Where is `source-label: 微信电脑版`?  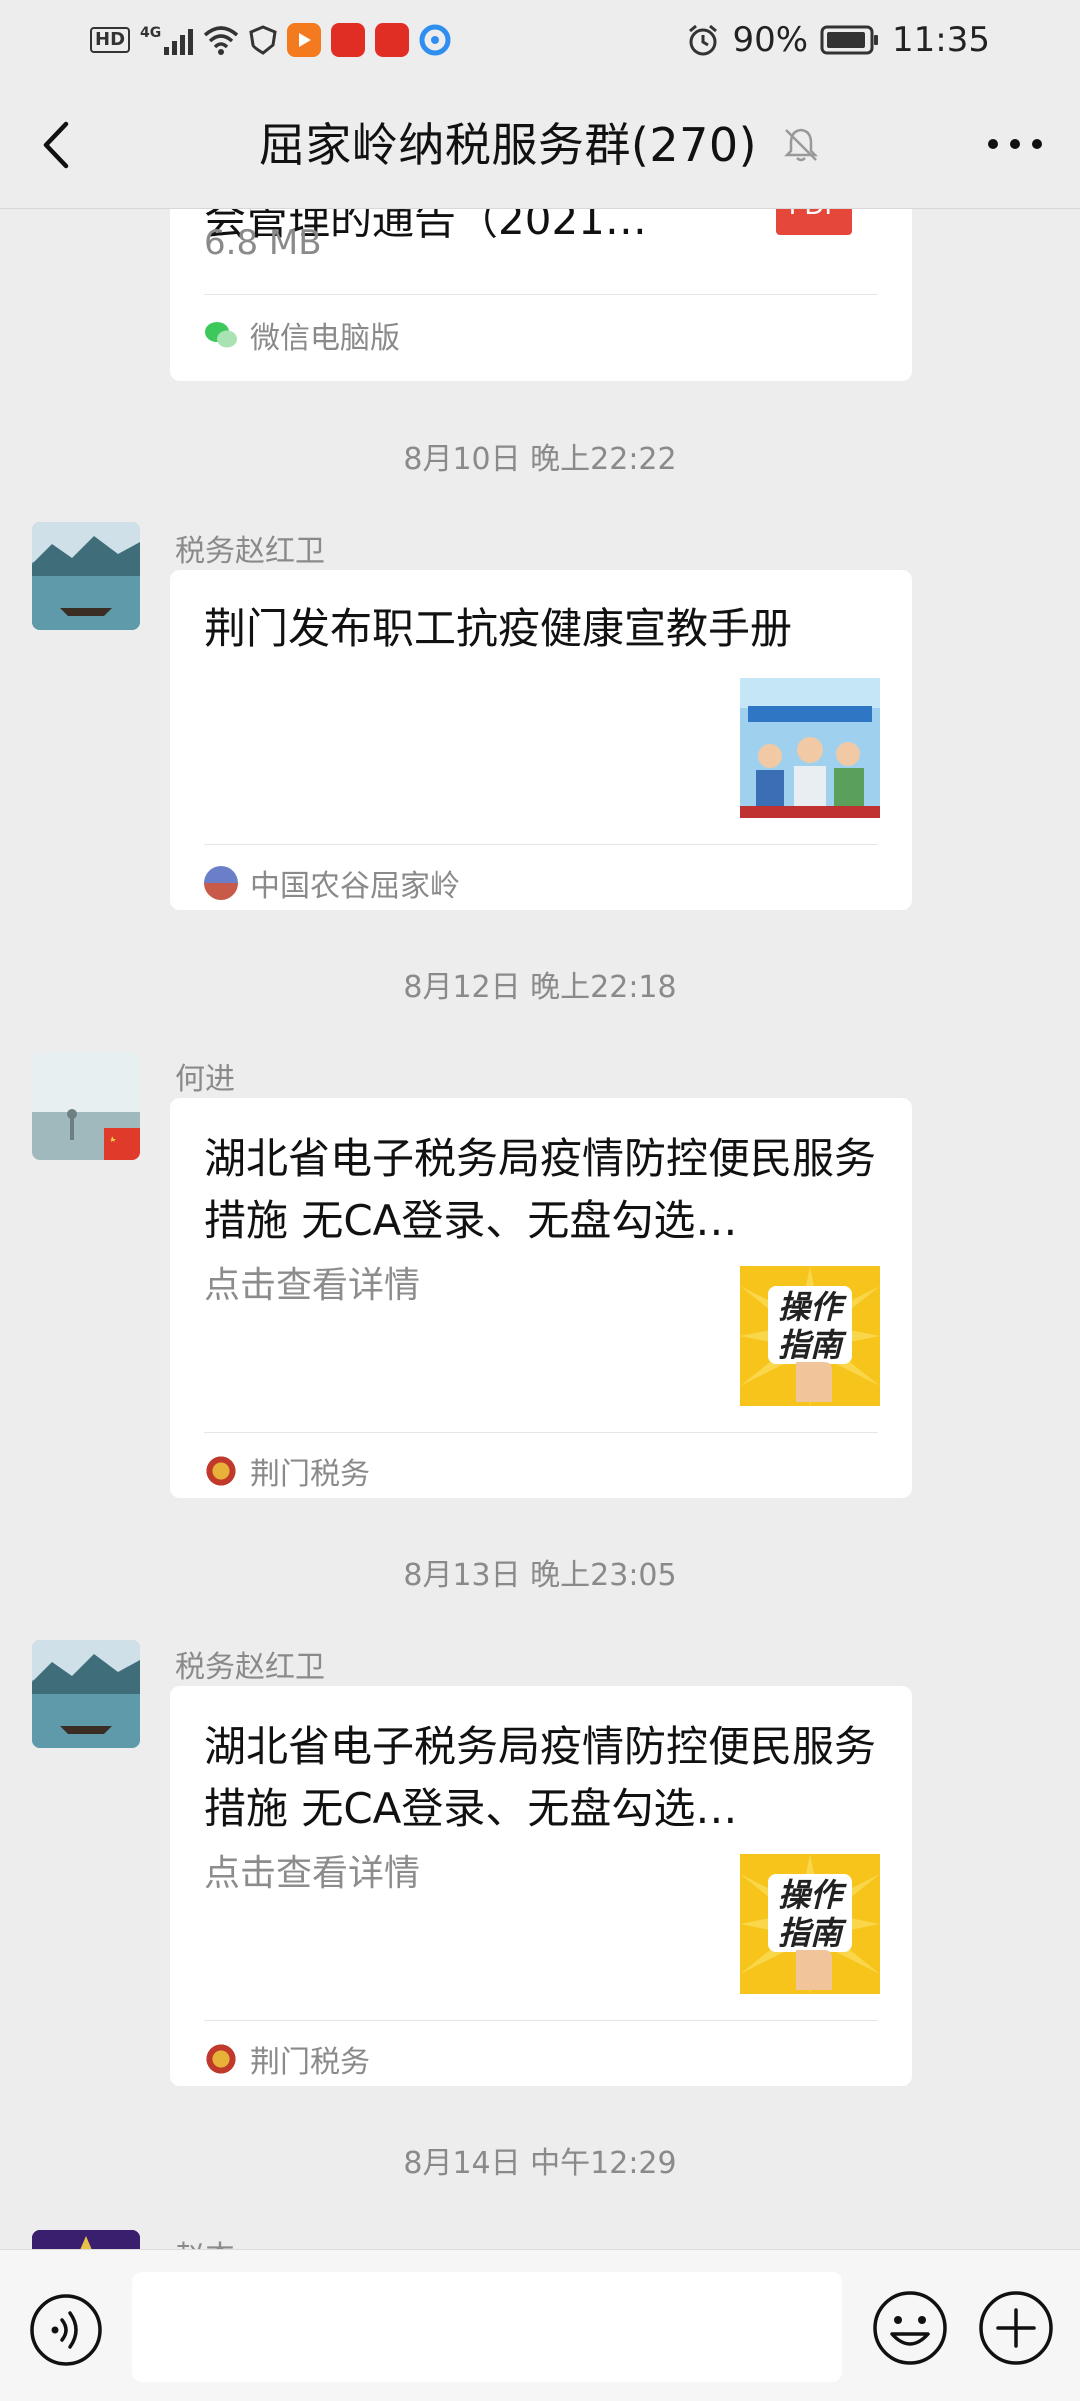
source-label: 微信电脑版 is located at coordinates (325, 338).